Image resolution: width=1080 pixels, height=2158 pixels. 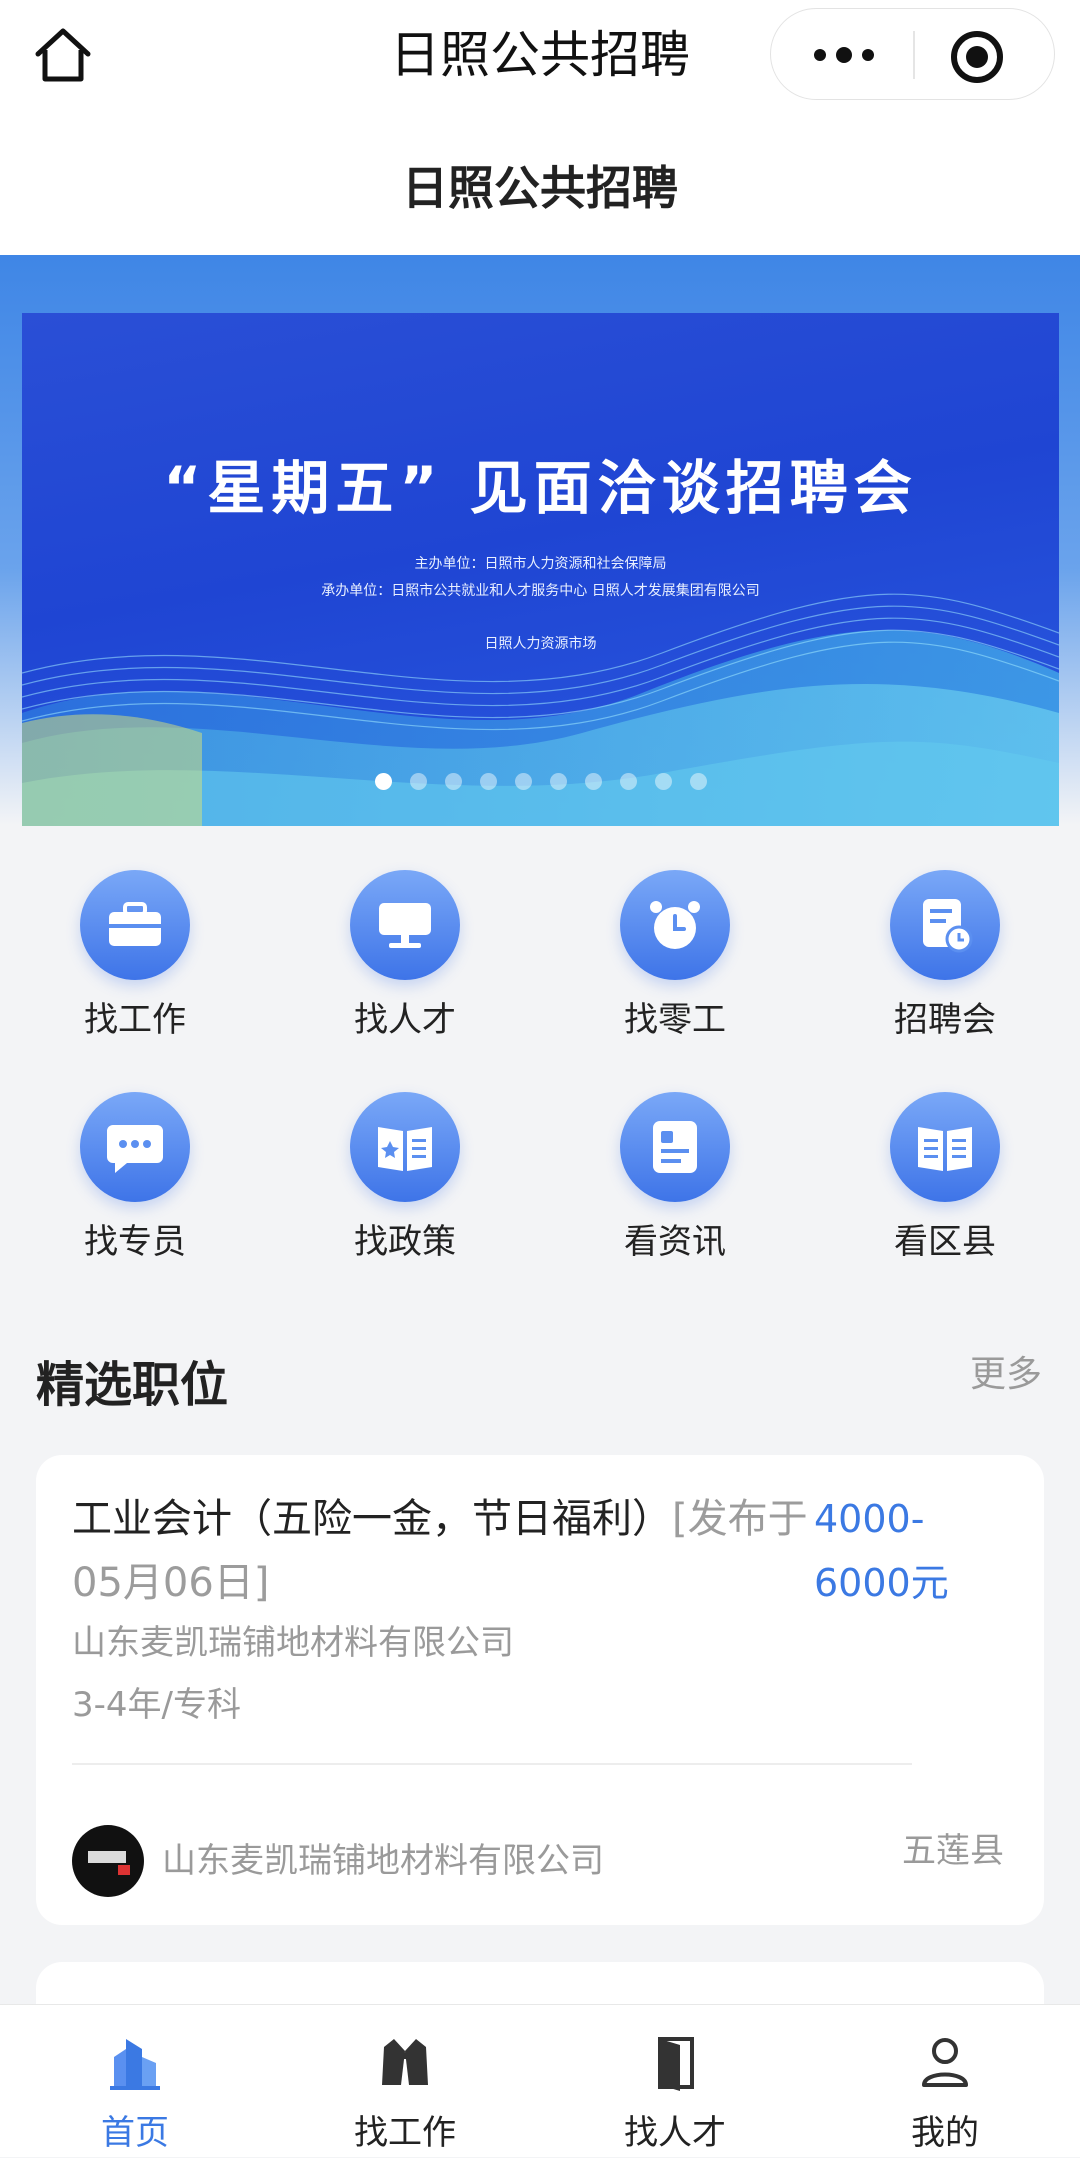 I want to click on banner-organizer: 主办单位：日照市人力资源和社会保障局, so click(x=540, y=564).